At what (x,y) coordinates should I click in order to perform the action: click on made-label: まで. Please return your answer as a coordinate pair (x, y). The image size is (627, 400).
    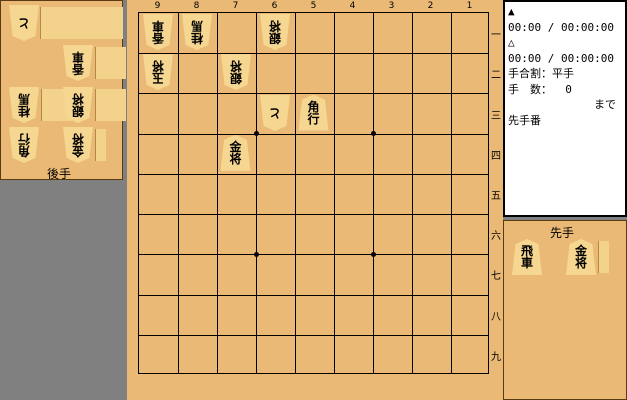
    Looking at the image, I should click on (605, 104).